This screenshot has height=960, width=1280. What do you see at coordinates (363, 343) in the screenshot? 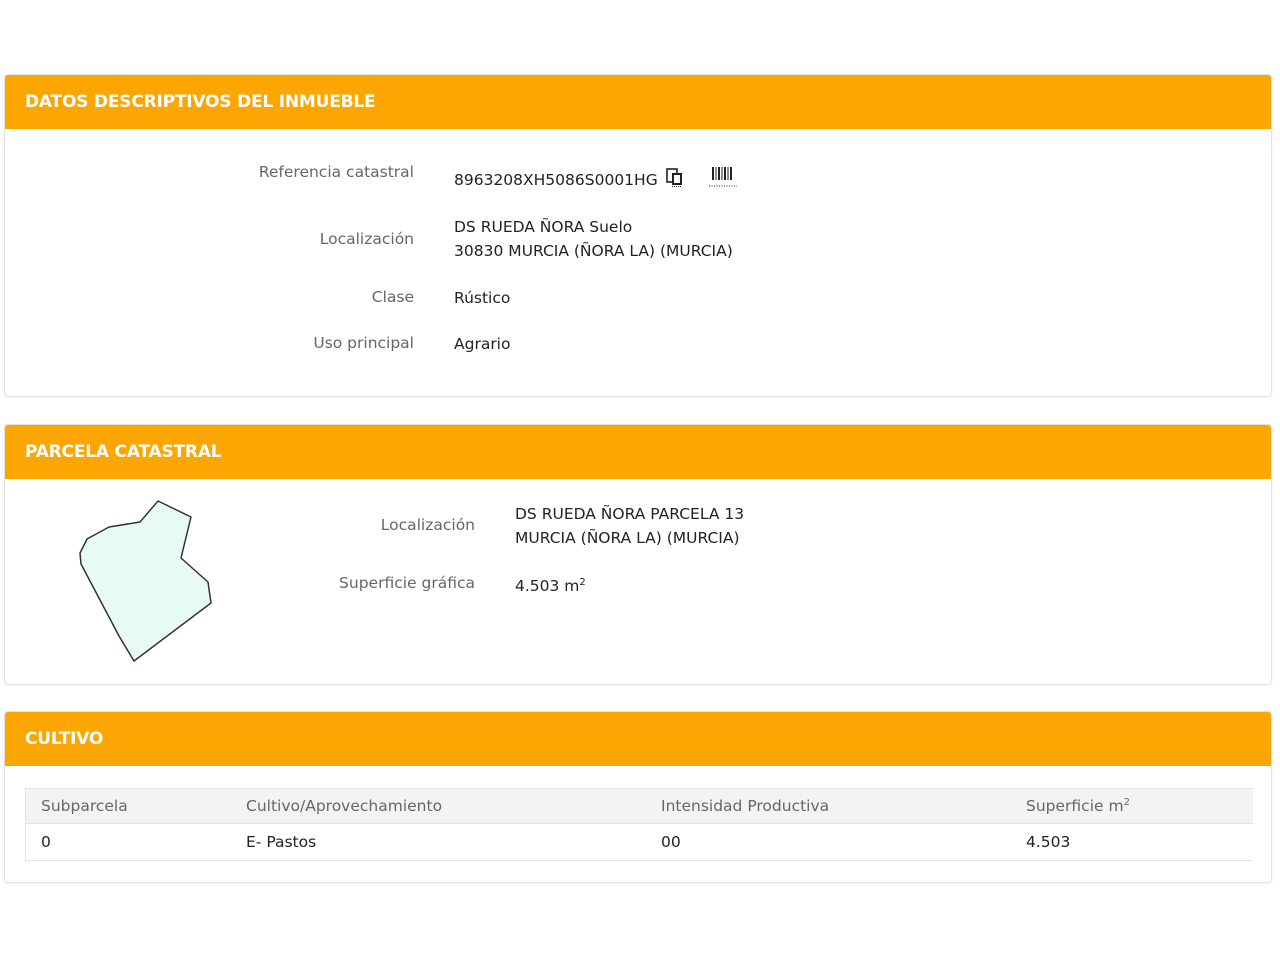
I see `uso-principal-label: Uso principal` at bounding box center [363, 343].